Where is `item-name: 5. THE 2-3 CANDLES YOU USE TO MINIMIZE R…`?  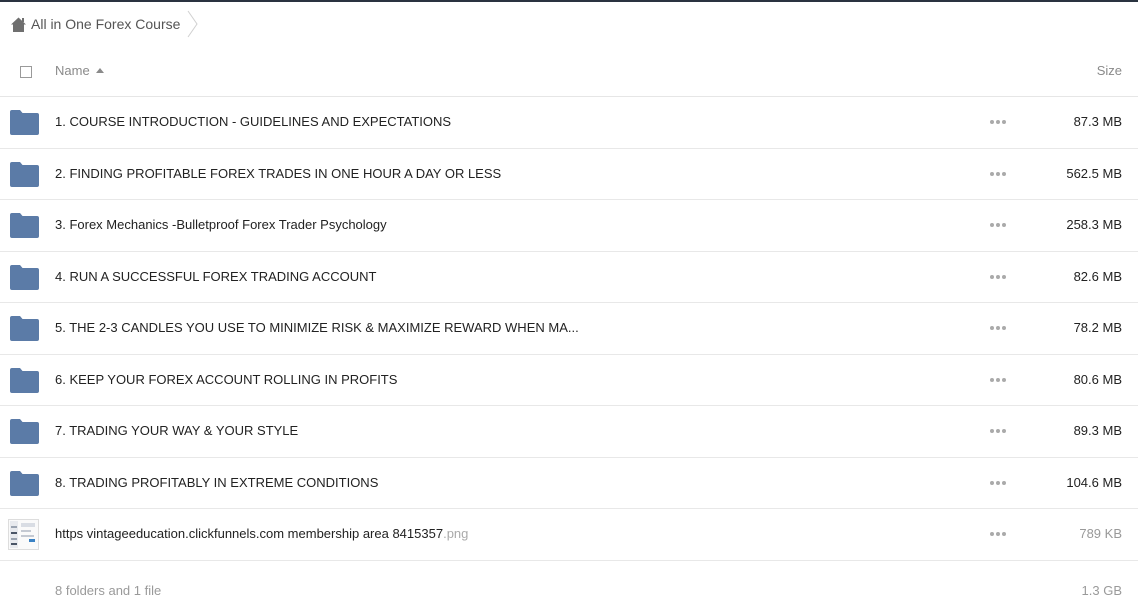 item-name: 5. THE 2-3 CANDLES YOU USE TO MINIMIZE R… is located at coordinates (317, 327).